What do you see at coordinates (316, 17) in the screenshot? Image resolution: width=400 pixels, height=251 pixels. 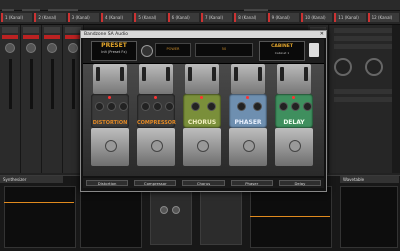 I see `track-header: 10 (Kanal)` at bounding box center [316, 17].